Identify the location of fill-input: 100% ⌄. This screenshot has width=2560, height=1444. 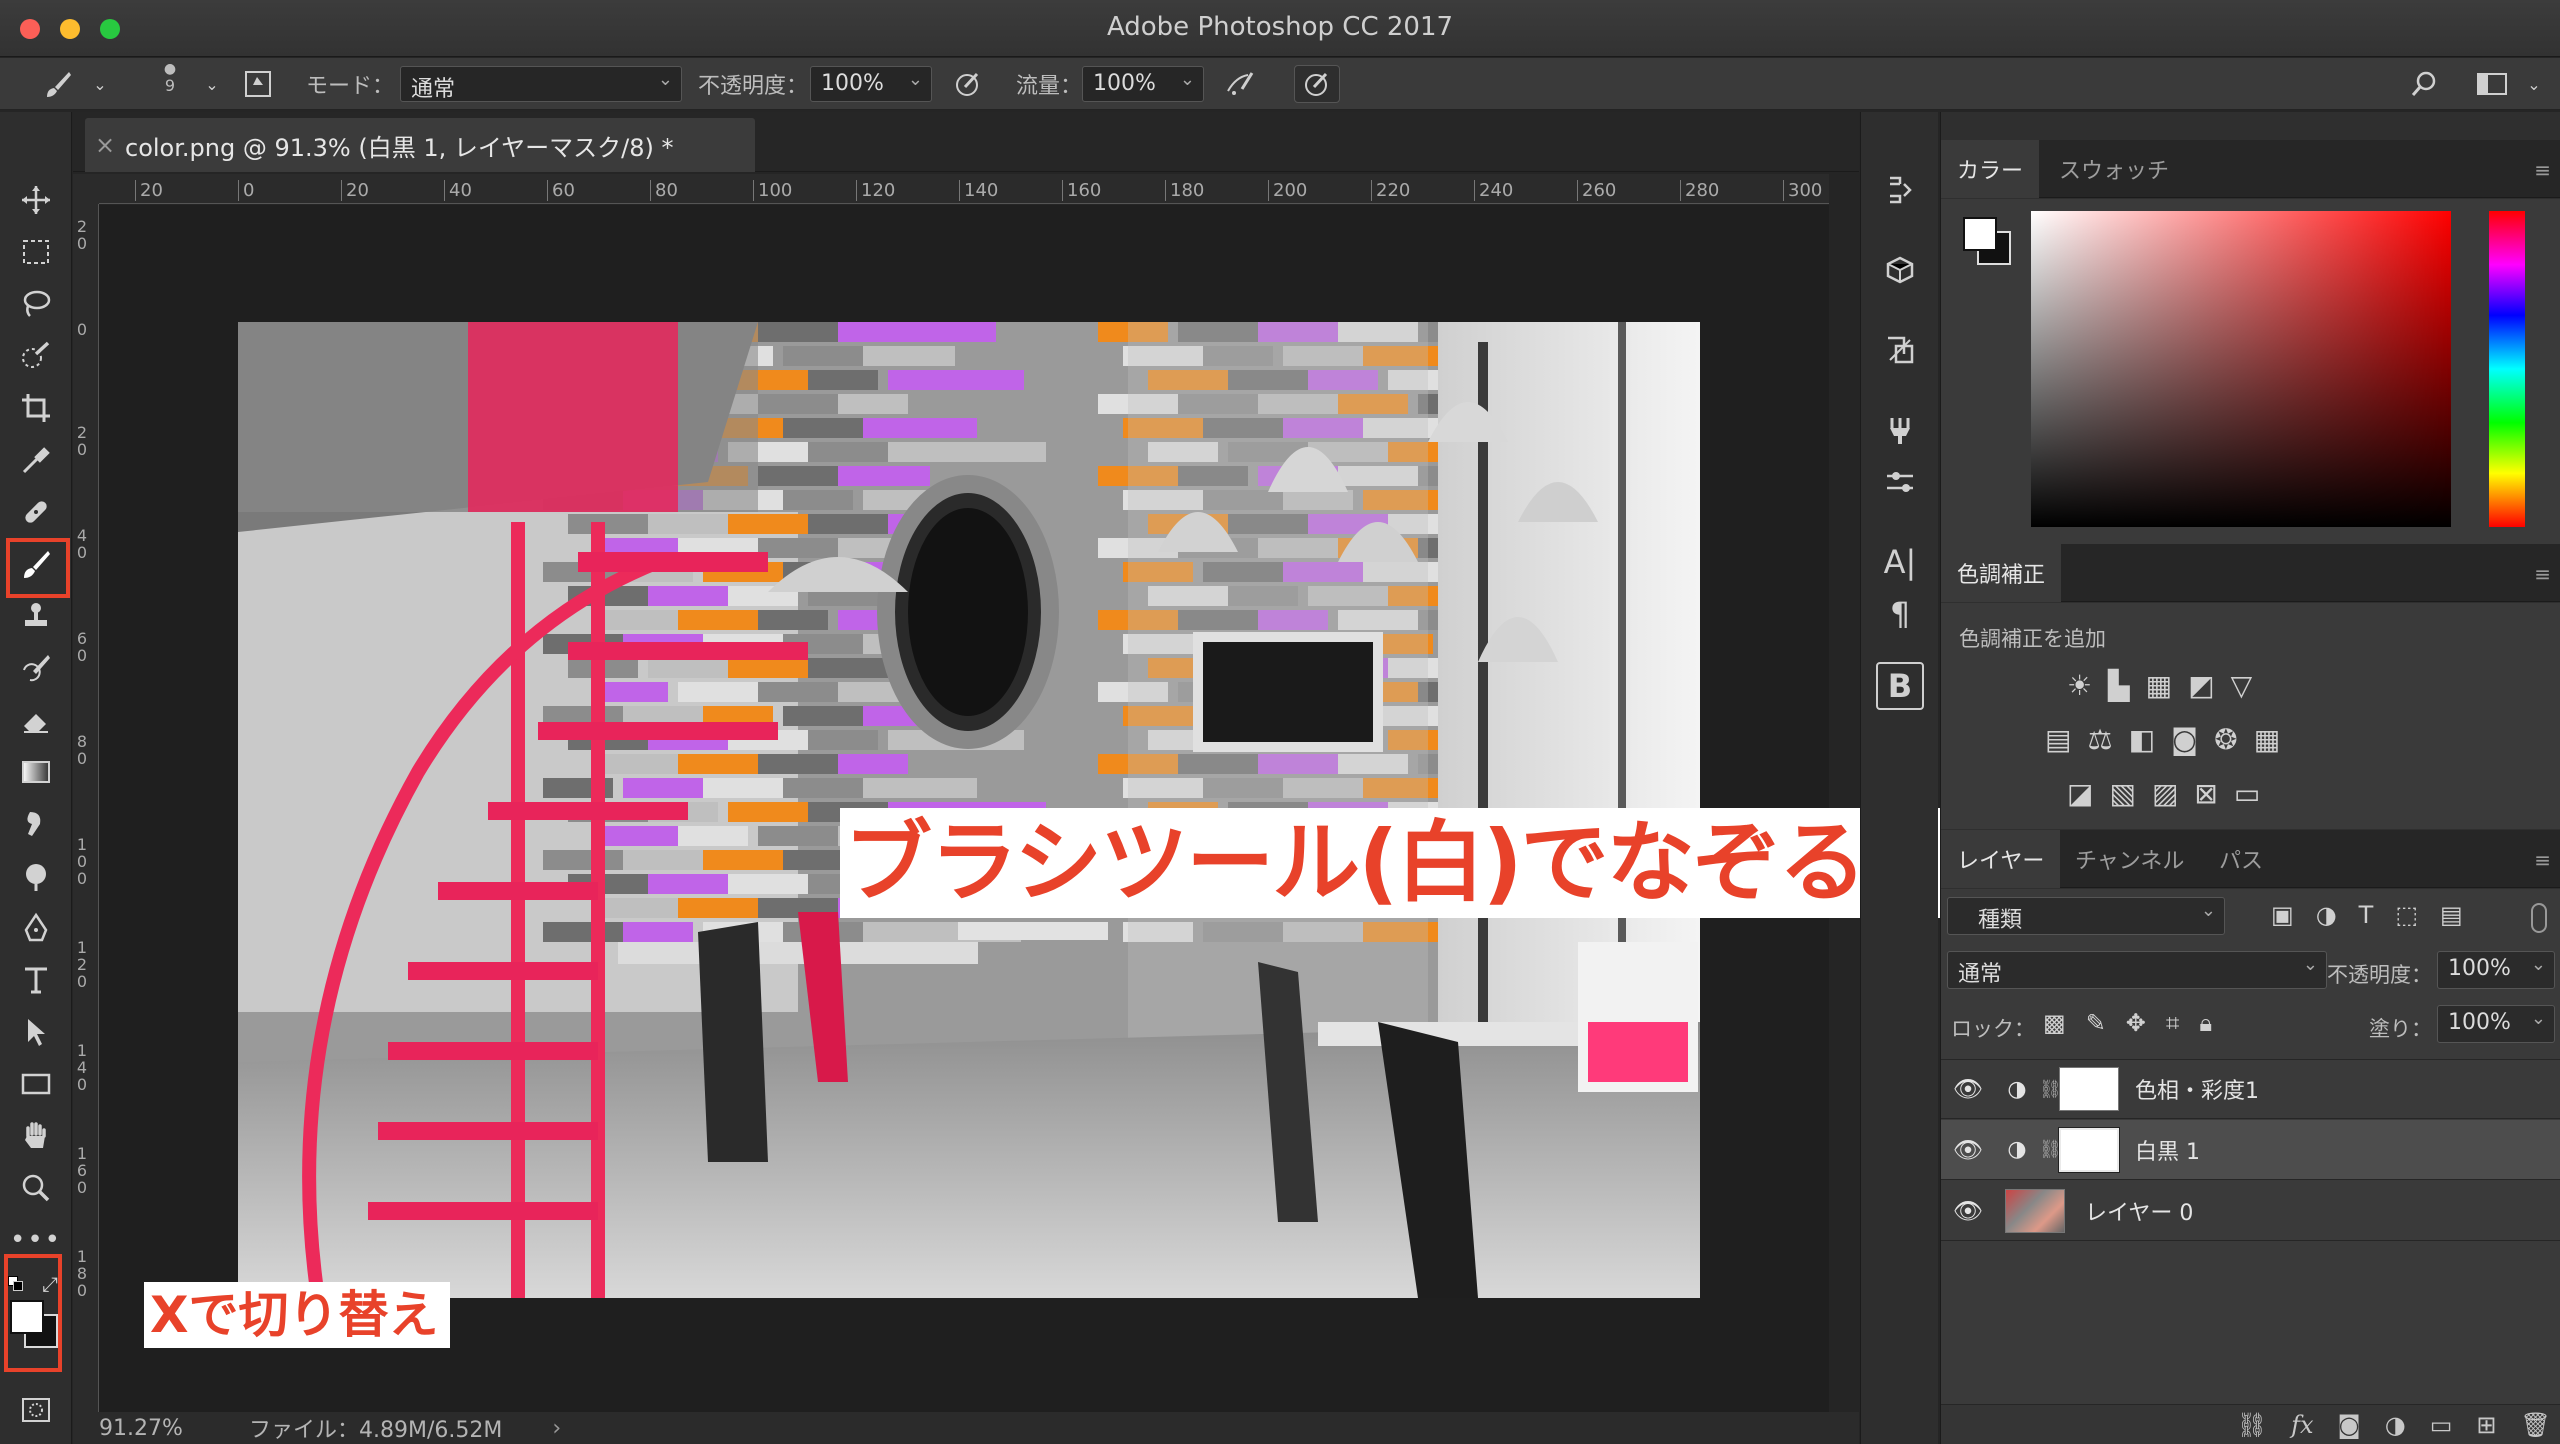
(2496, 1024).